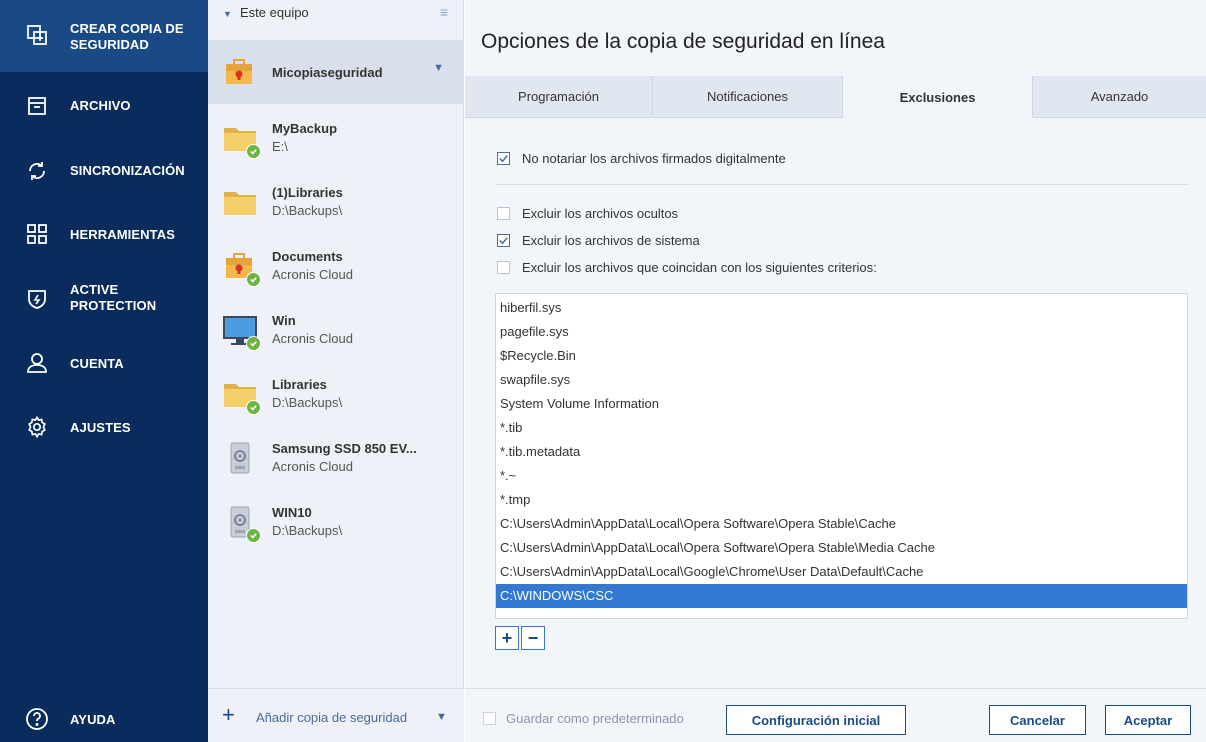 Image resolution: width=1206 pixels, height=742 pixels. I want to click on add-backup-button: + Añadir copia de seguridad ▼, so click(336, 715).